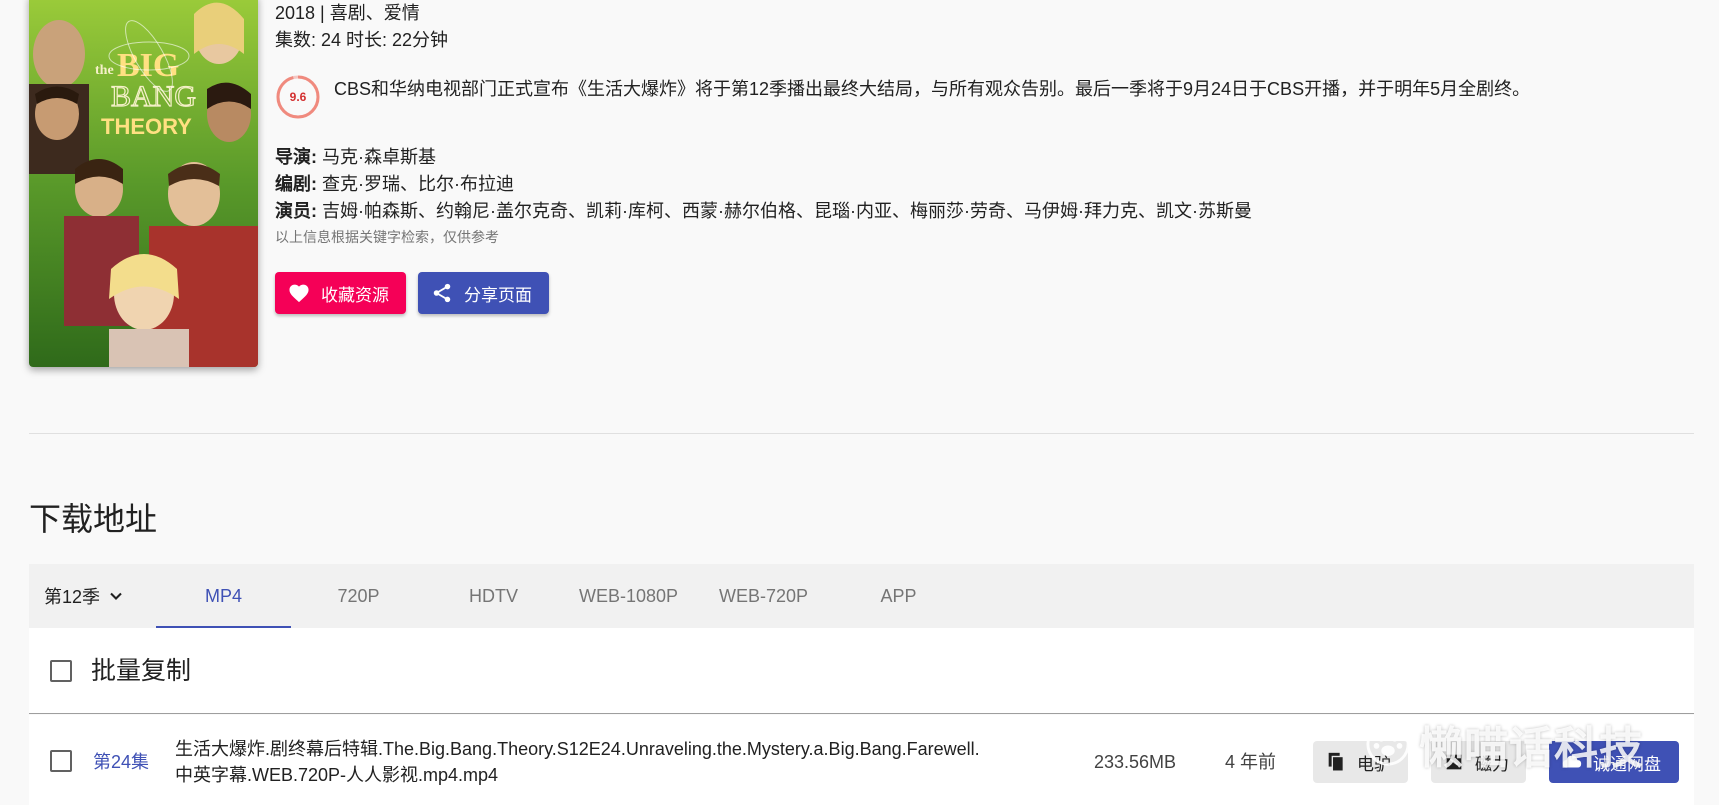  I want to click on batch-copy-row: 批量复制, so click(861, 671).